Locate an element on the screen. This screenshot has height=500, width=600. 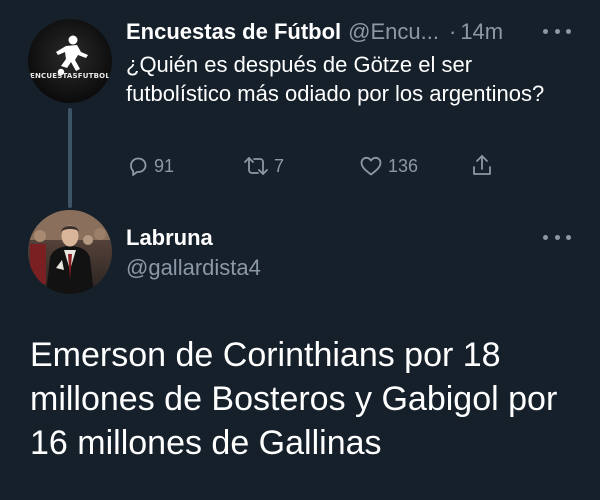
reply-more-options-button is located at coordinates (557, 237).